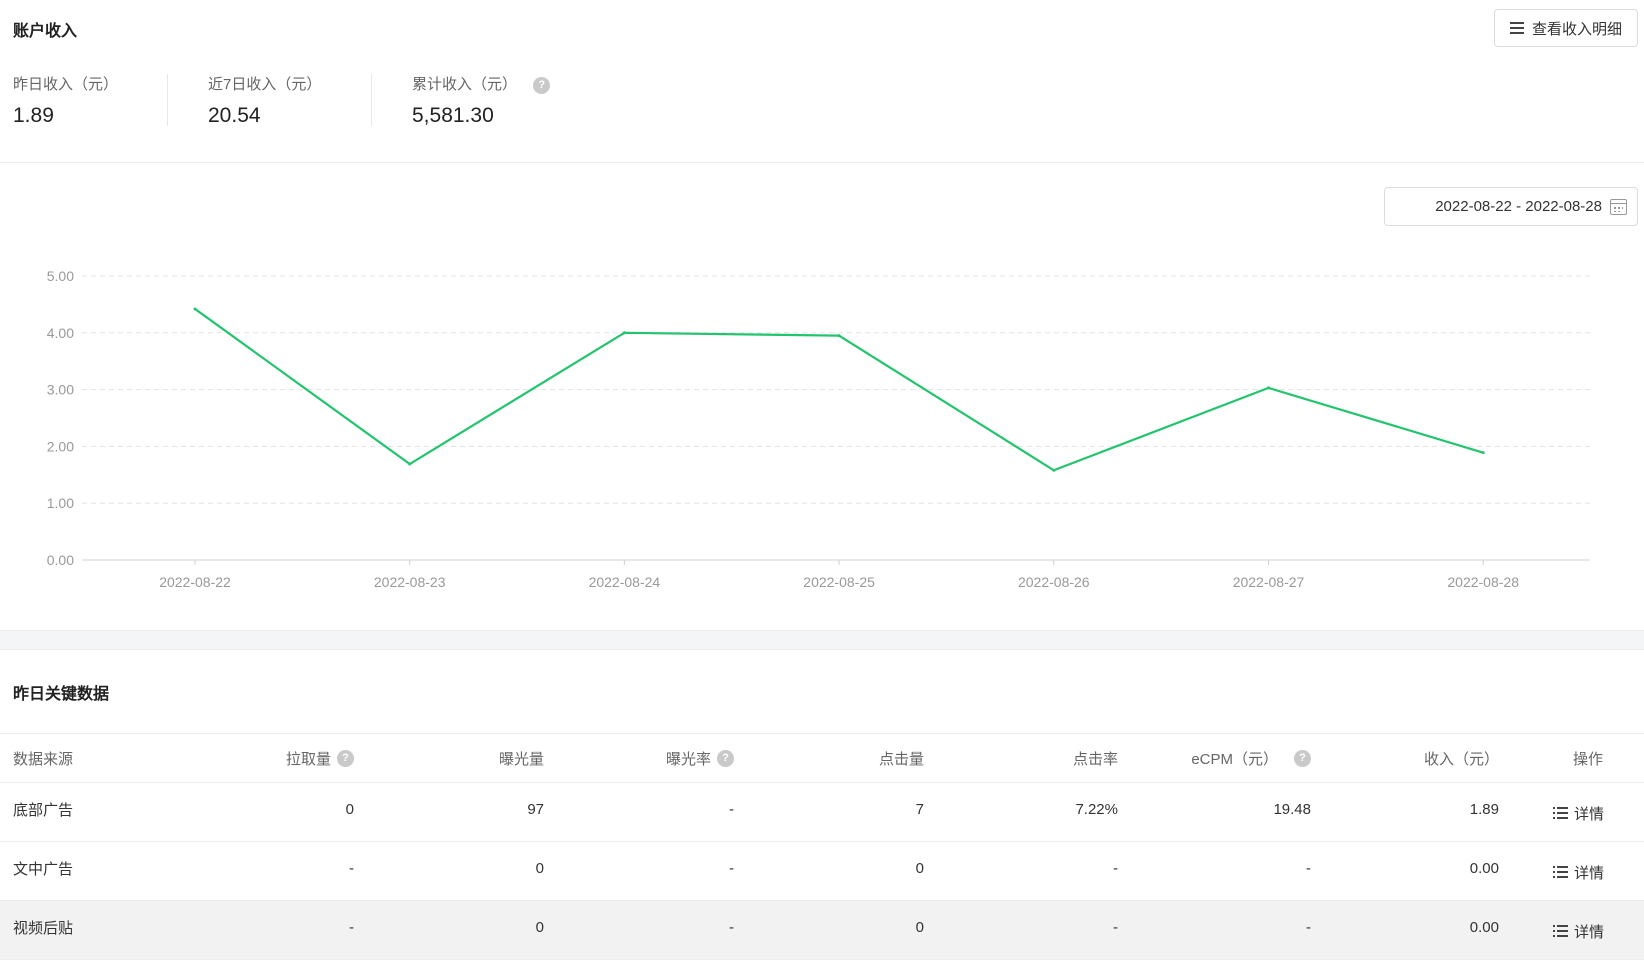  Describe the element at coordinates (61, 694) in the screenshot. I see `key-data-title: 昨日关键数据` at that location.